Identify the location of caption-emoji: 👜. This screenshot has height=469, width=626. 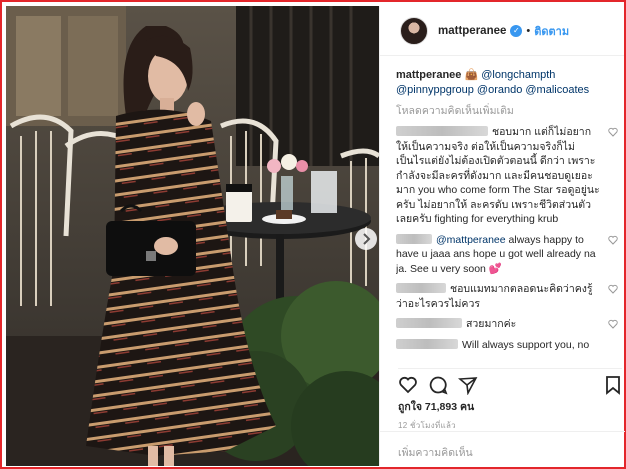
(471, 75).